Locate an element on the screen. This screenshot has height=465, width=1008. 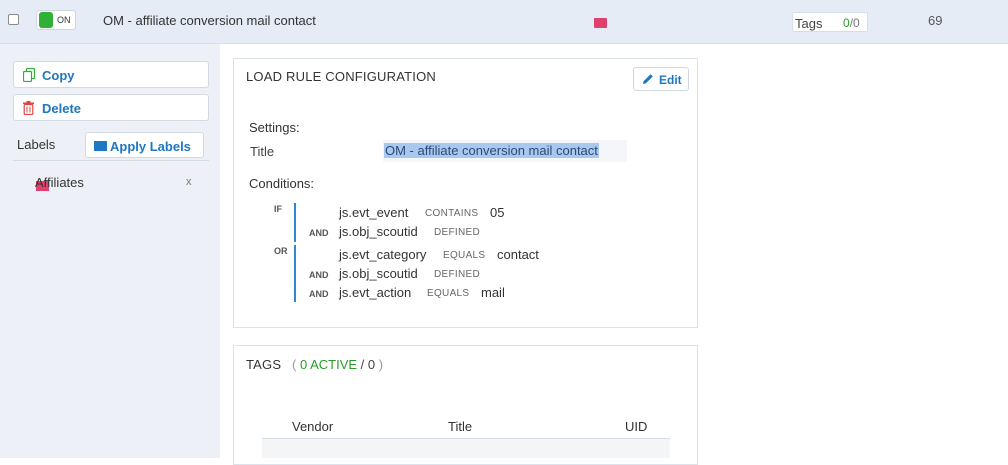
tags-count: 0/0 is located at coordinates (851, 23).